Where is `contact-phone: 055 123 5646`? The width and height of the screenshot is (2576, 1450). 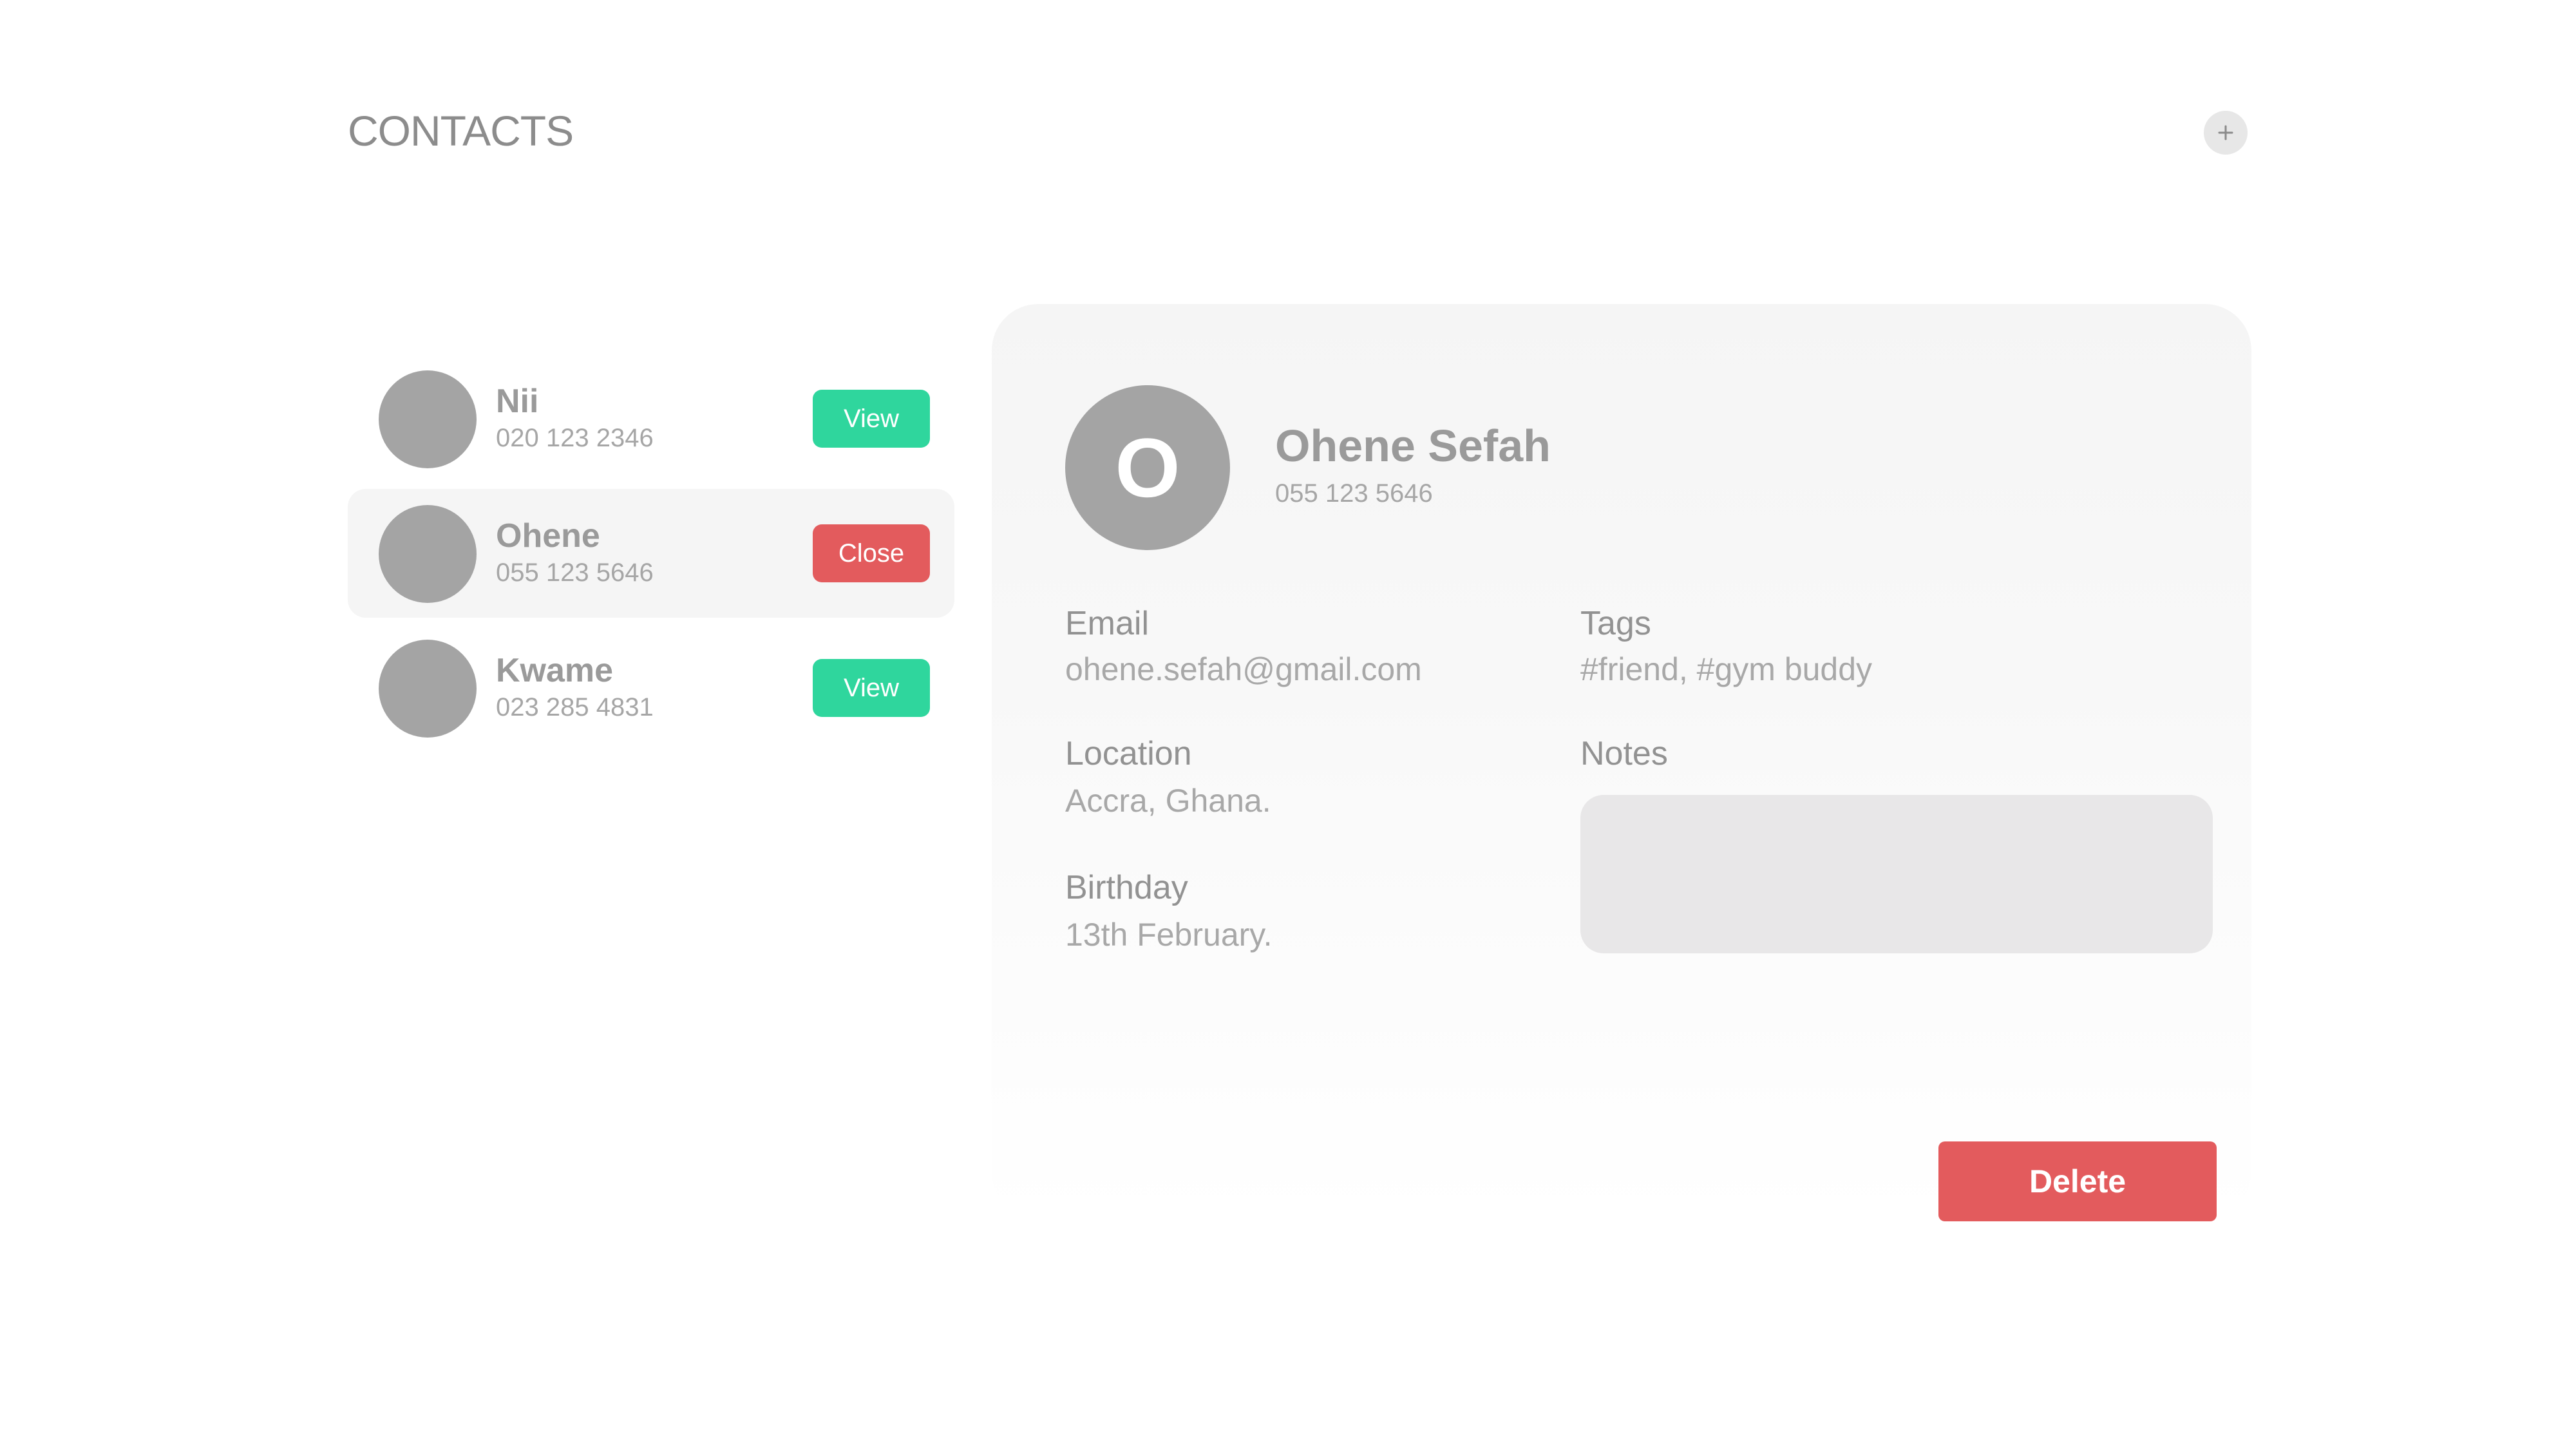 contact-phone: 055 123 5646 is located at coordinates (575, 572).